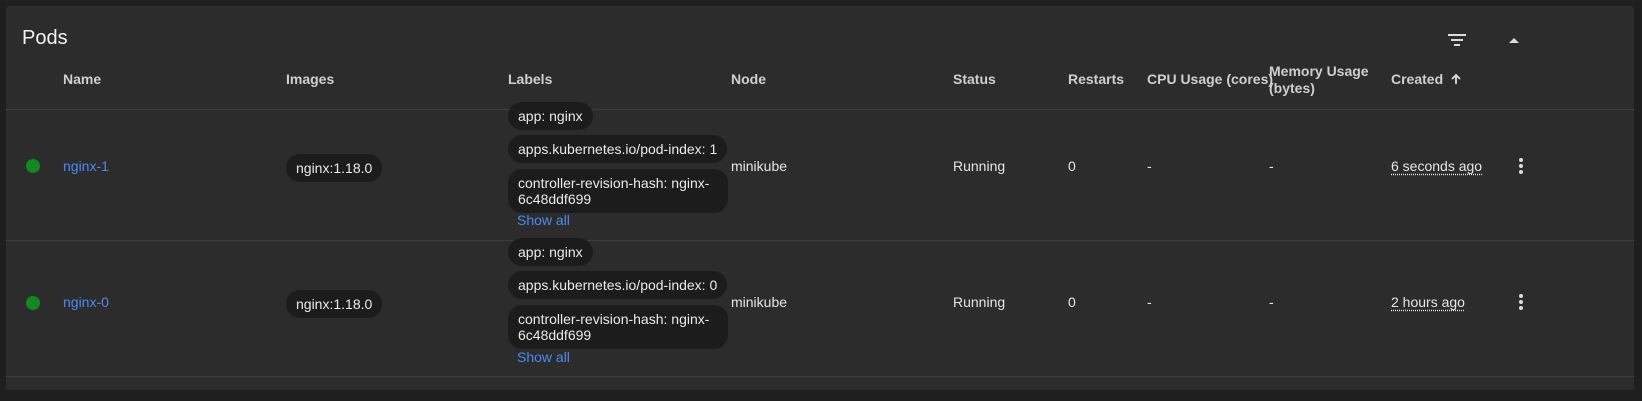 The width and height of the screenshot is (1642, 401). Describe the element at coordinates (1210, 79) in the screenshot. I see `col-cpu: CPU Usage (cores)` at that location.